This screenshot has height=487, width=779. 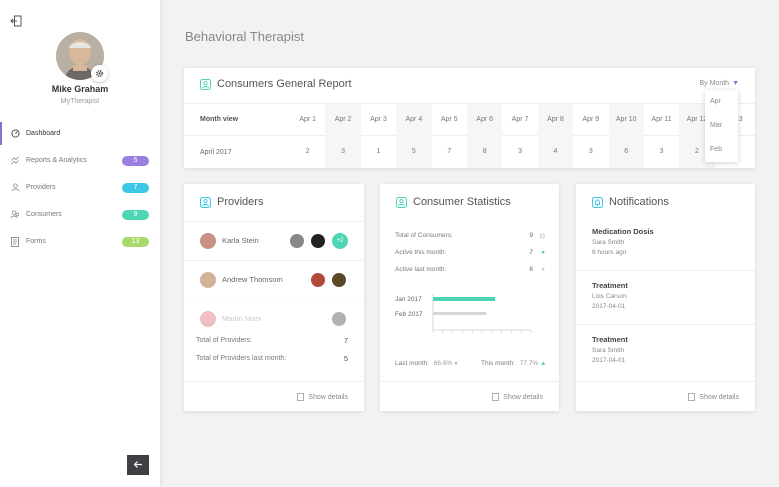 I want to click on stat-value: 6, so click(x=531, y=269).